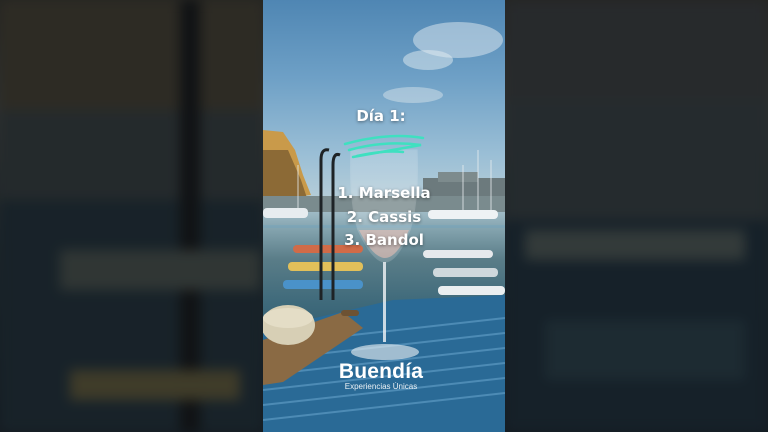 This screenshot has height=432, width=768. Describe the element at coordinates (384, 240) in the screenshot. I see `itinerary-stop-3: 3. Bandol` at that location.